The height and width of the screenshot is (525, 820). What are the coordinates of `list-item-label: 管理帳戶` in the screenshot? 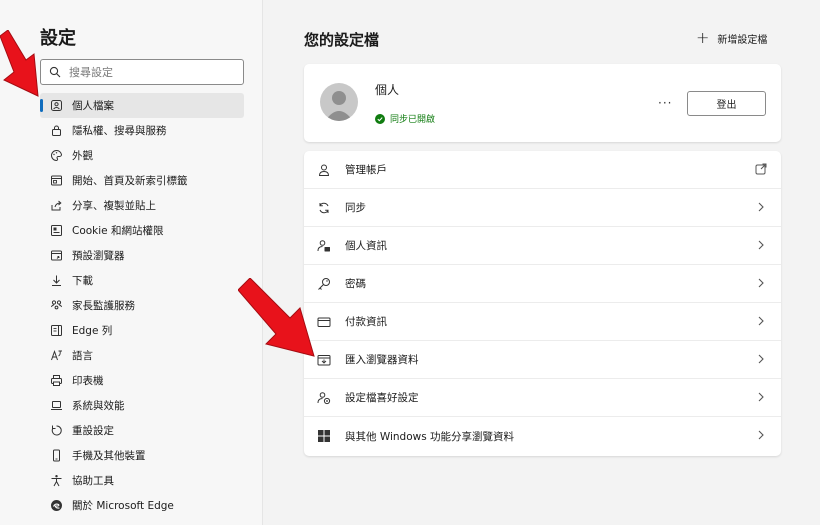 It's located at (366, 170).